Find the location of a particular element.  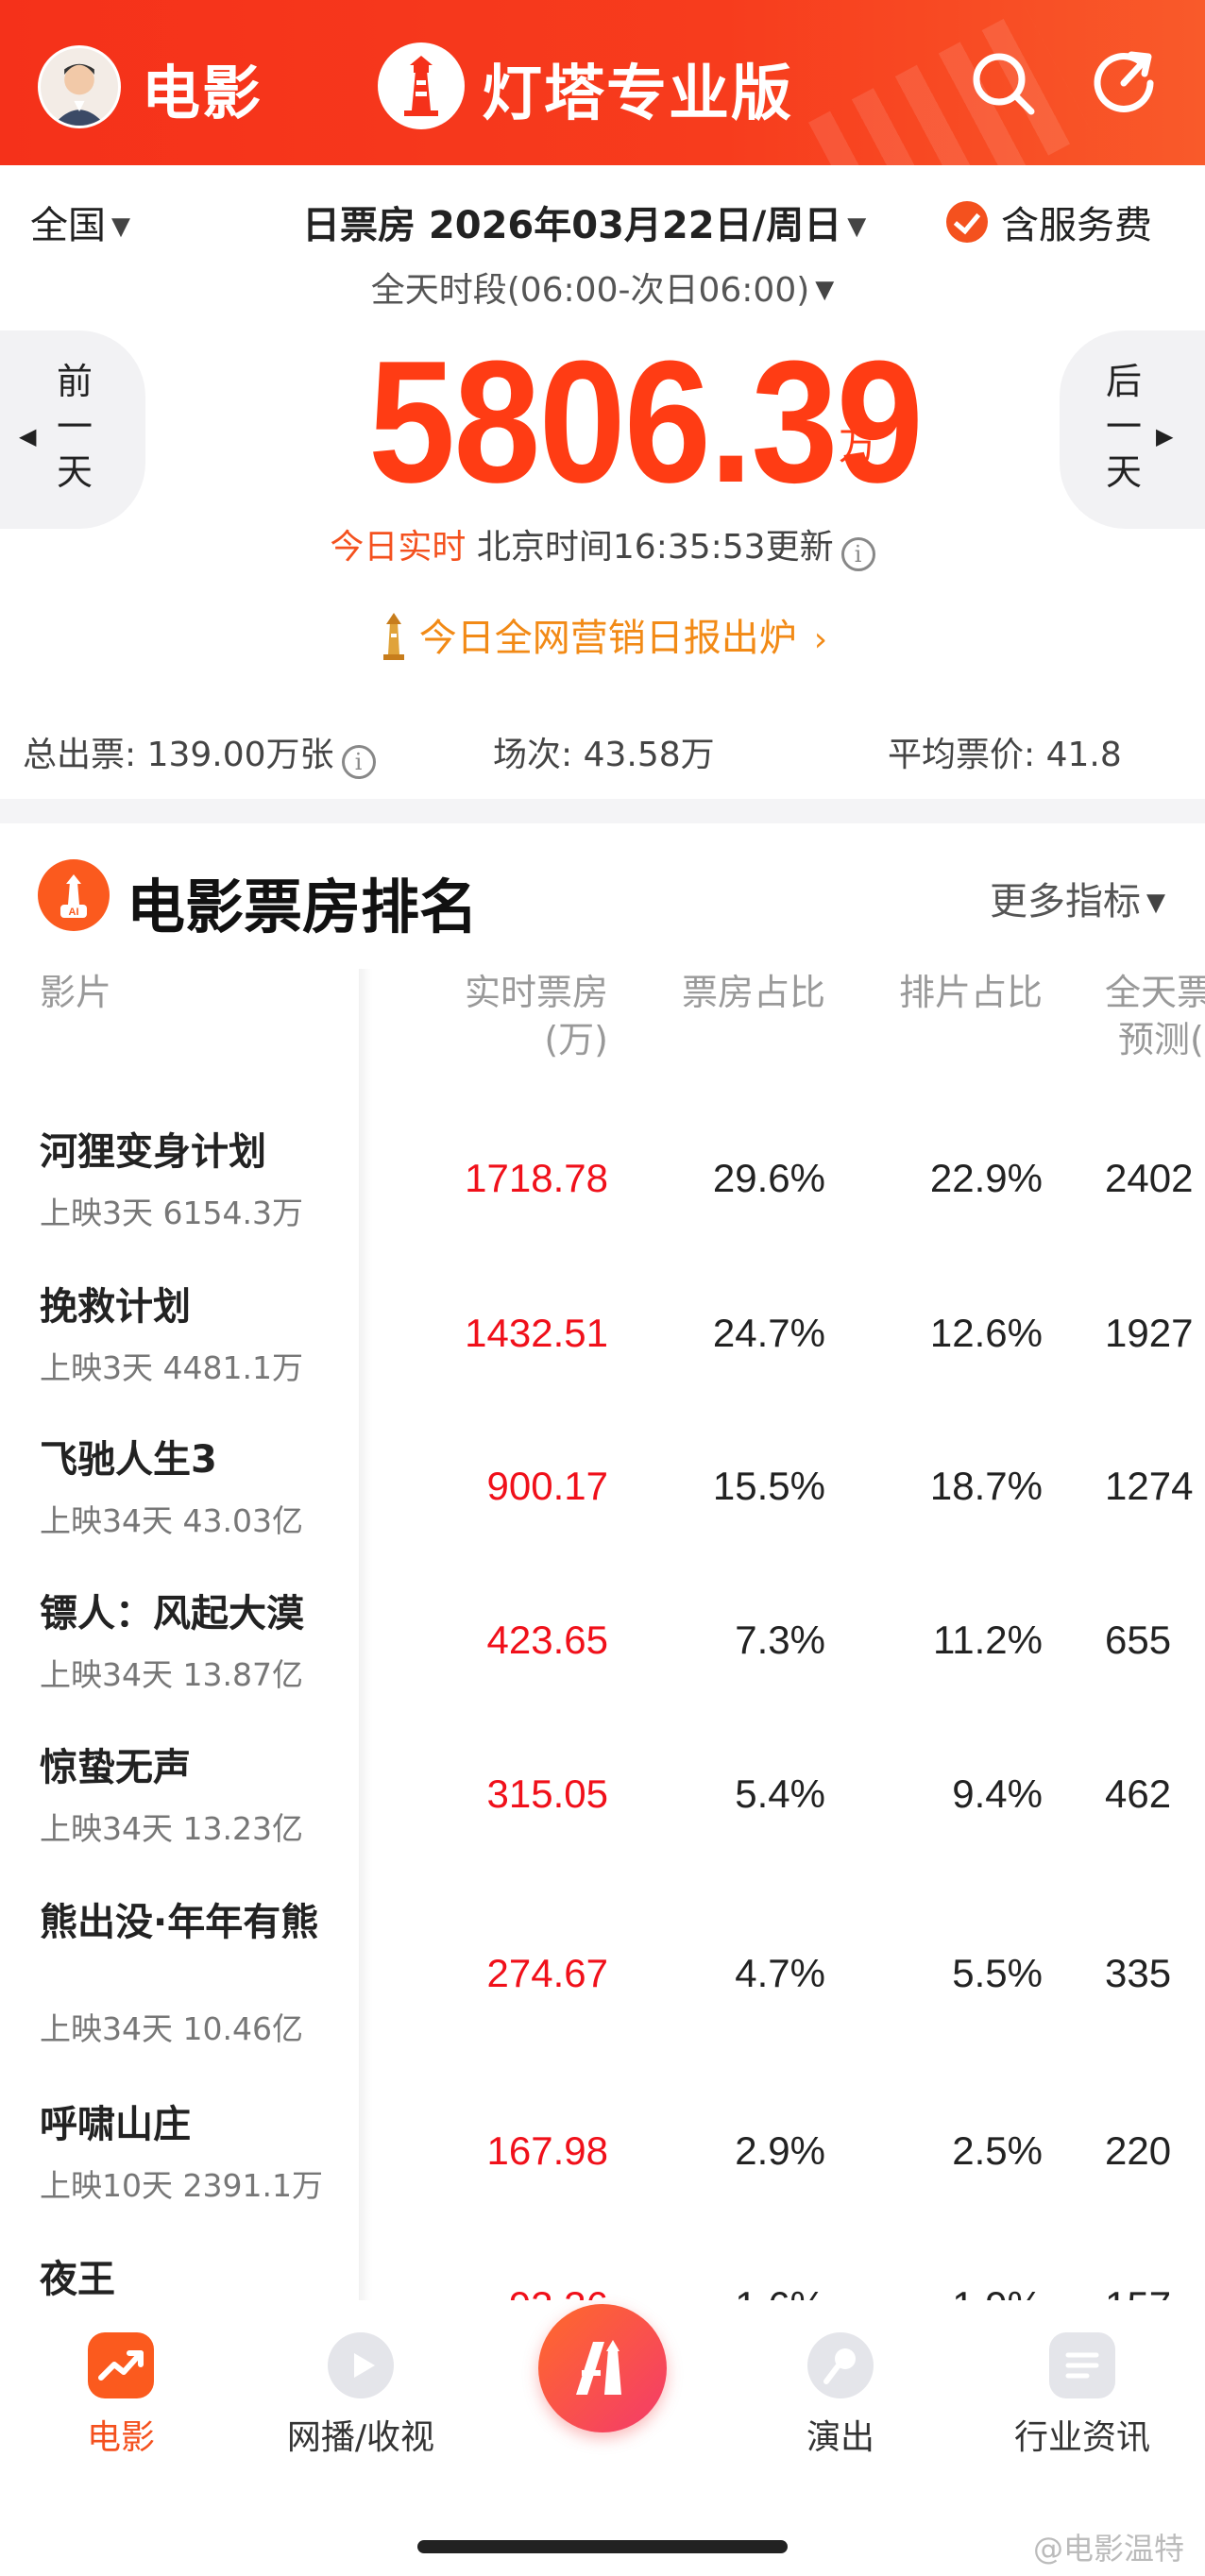

nav-movie: 电影 is located at coordinates (121, 2395).